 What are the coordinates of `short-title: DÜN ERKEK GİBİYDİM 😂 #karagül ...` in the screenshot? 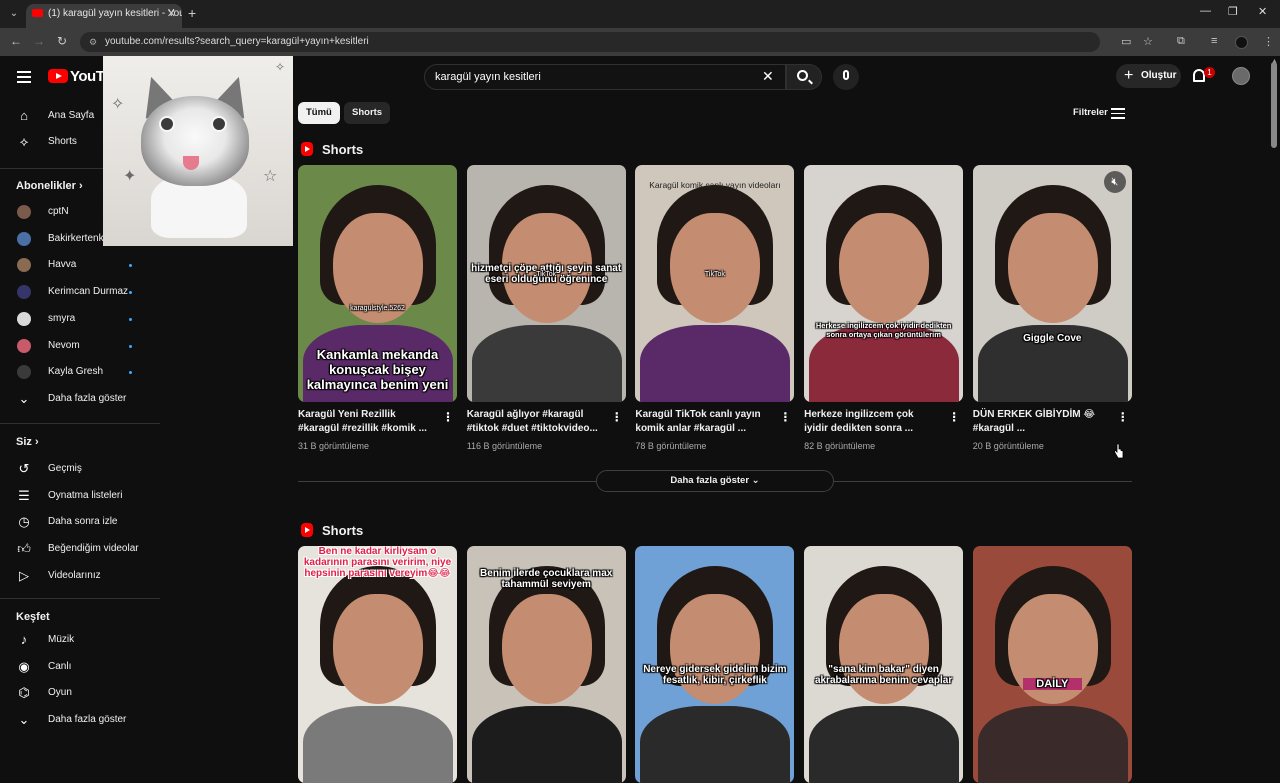 It's located at (1041, 422).